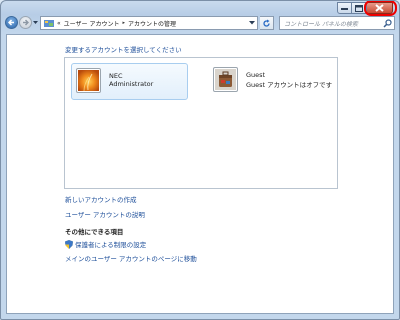  Describe the element at coordinates (225, 79) in the screenshot. I see `guest-suitcase-avatar-icon` at that location.